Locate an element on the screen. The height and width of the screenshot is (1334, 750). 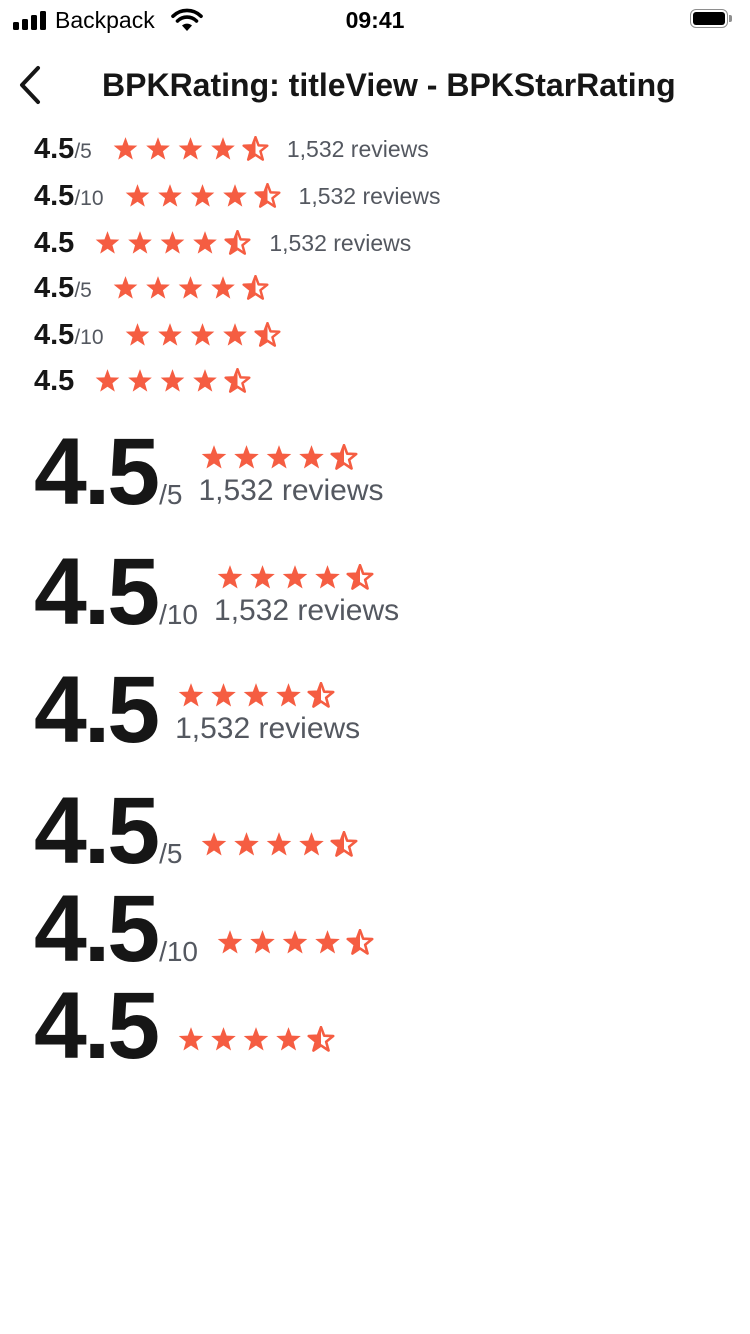
rating-row: 4.5/10 1,532 reviews is located at coordinates (216, 592).